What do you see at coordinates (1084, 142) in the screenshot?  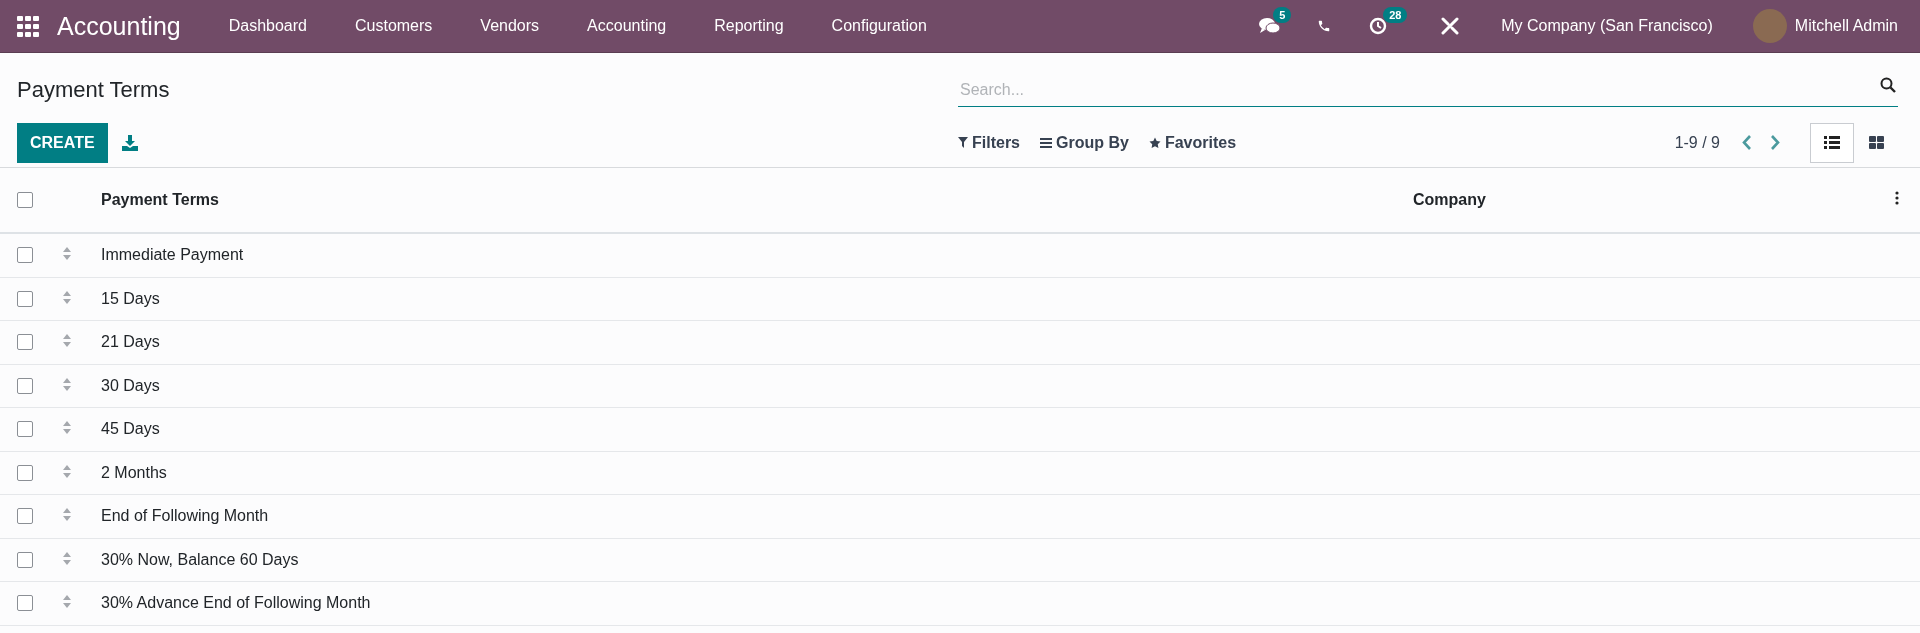 I see `group-menu-button: Group By` at bounding box center [1084, 142].